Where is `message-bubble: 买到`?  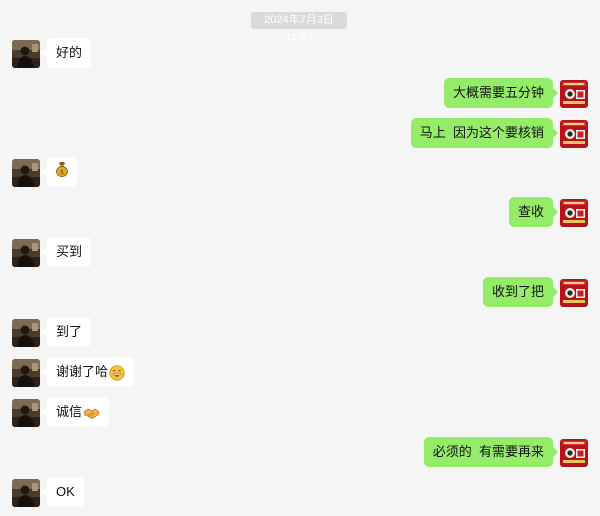
message-bubble: 买到 is located at coordinates (66, 252).